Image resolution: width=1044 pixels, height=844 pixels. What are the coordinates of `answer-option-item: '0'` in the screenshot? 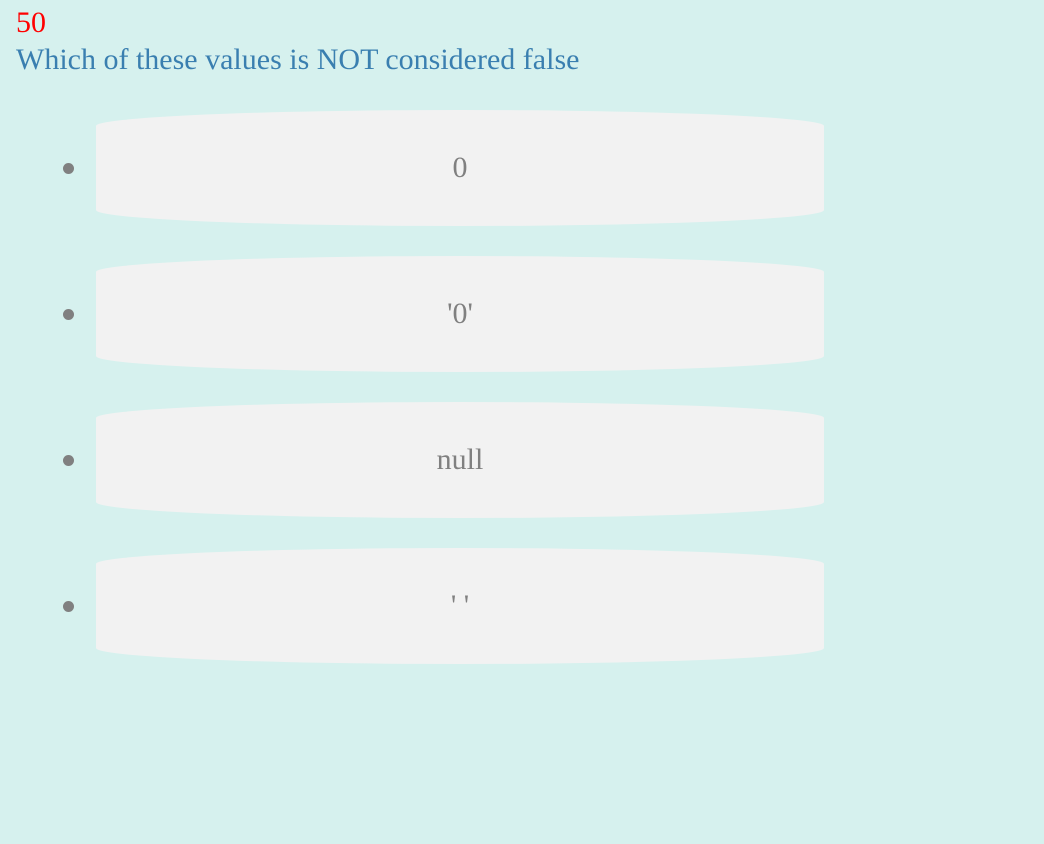 It's located at (522, 314).